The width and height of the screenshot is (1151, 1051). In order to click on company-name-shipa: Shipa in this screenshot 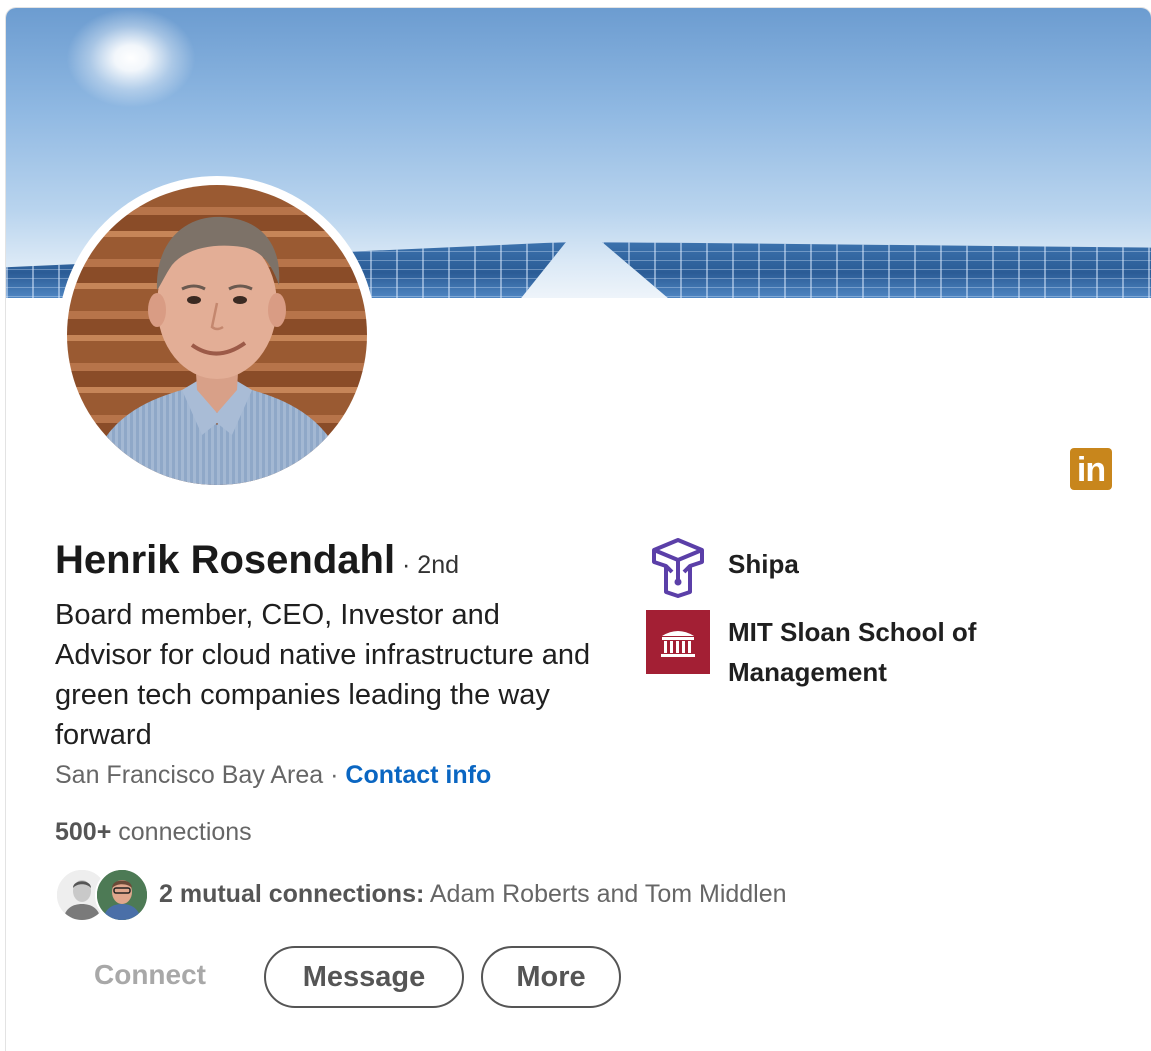, I will do `click(763, 564)`.